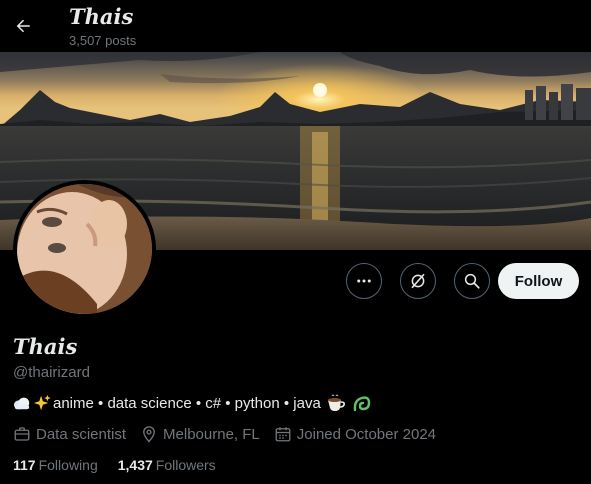  I want to click on search-button, so click(472, 281).